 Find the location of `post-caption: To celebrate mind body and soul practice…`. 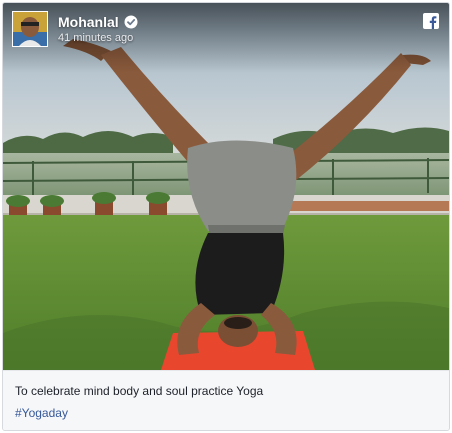

post-caption: To celebrate mind body and soul practice… is located at coordinates (139, 391).